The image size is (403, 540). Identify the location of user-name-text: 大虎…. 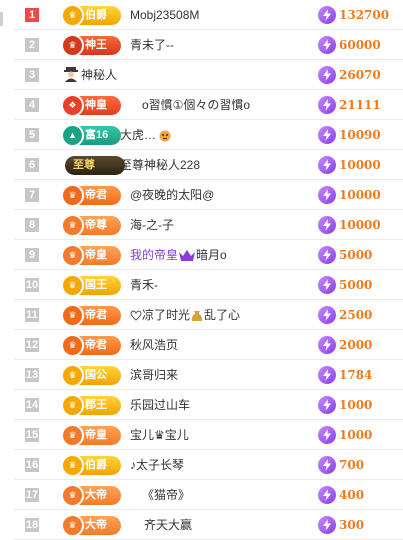
(138, 135).